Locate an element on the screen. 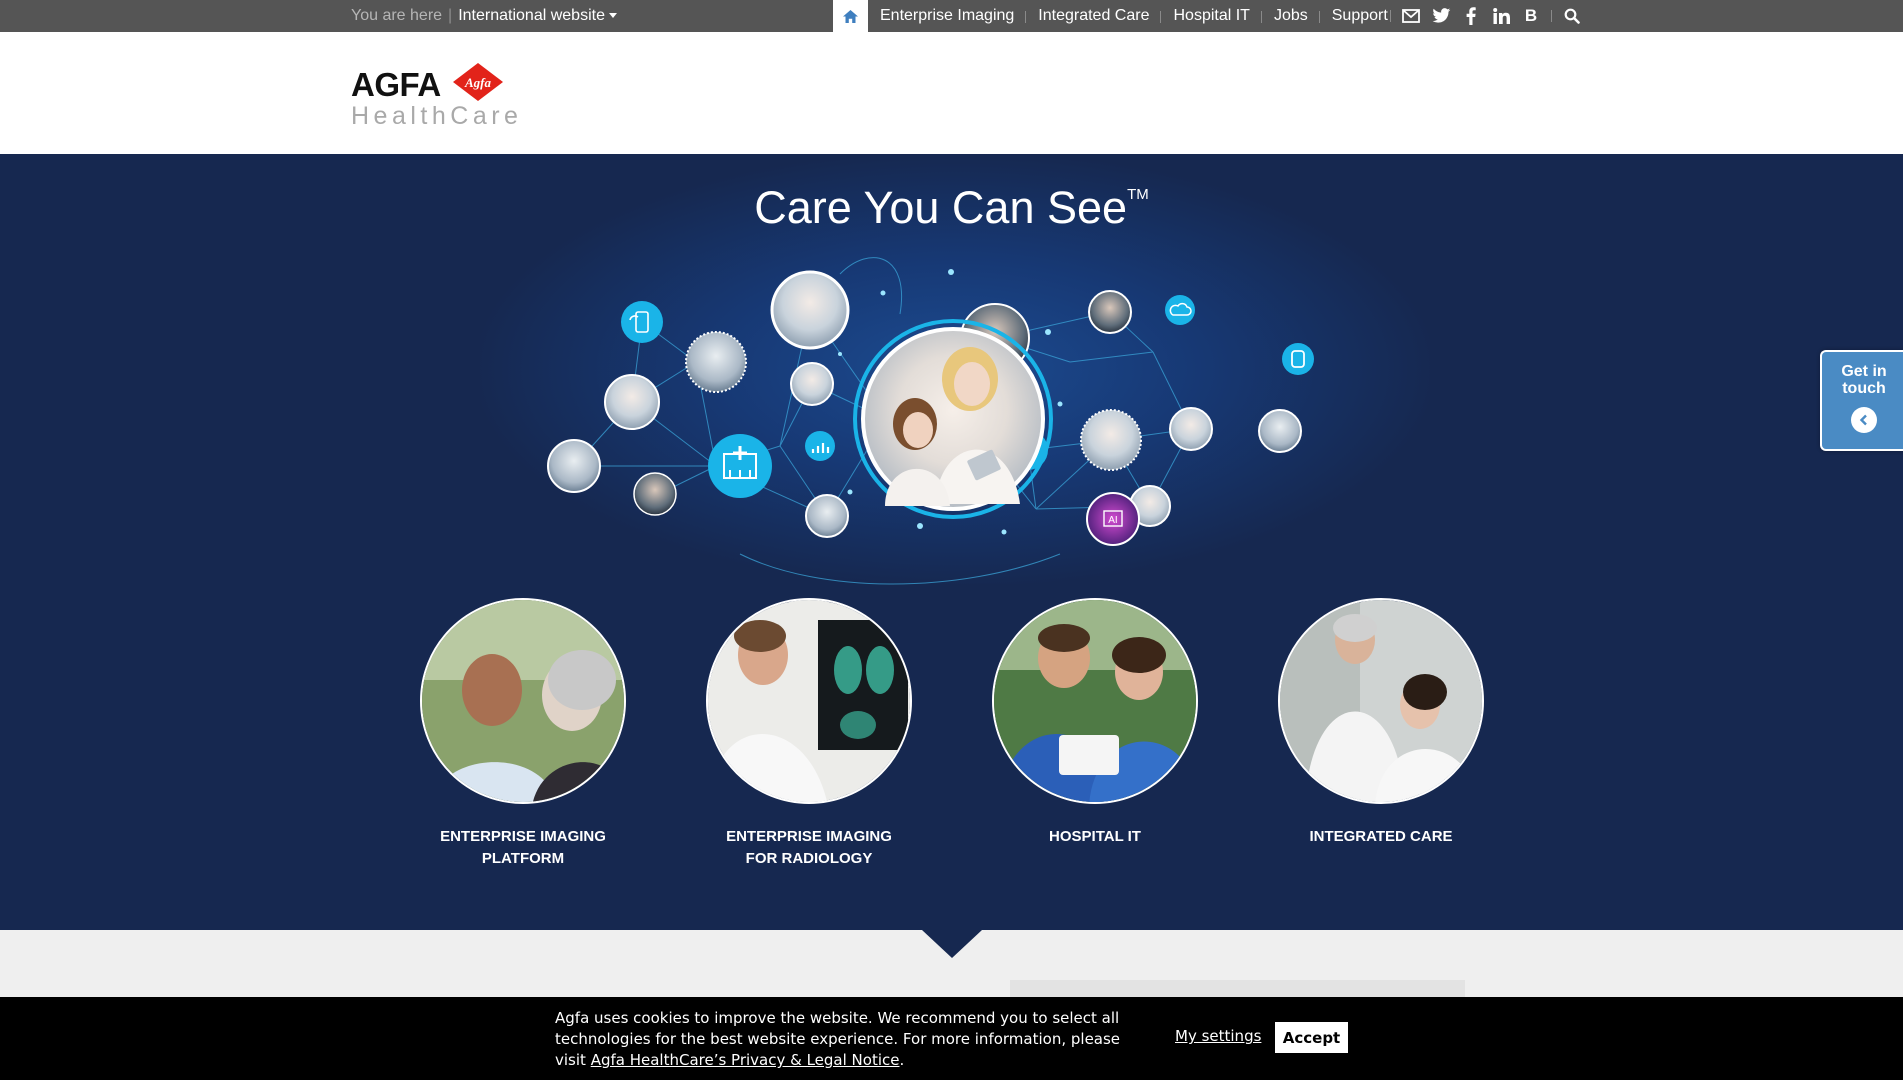 This screenshot has width=1903, height=1080. agfa-healthcare-logo: AGFA Agfa HealthCare is located at coordinates (436, 96).